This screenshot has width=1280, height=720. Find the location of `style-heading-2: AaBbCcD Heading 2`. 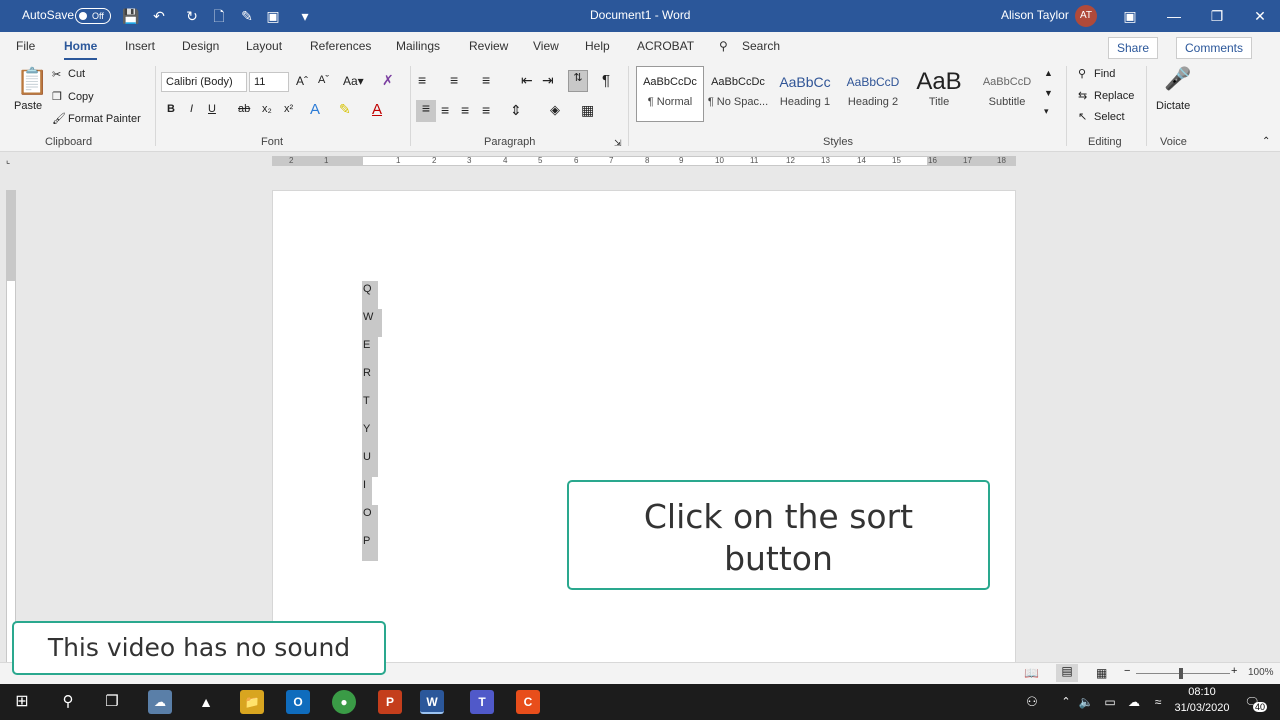

style-heading-2: AaBbCcD Heading 2 is located at coordinates (873, 94).